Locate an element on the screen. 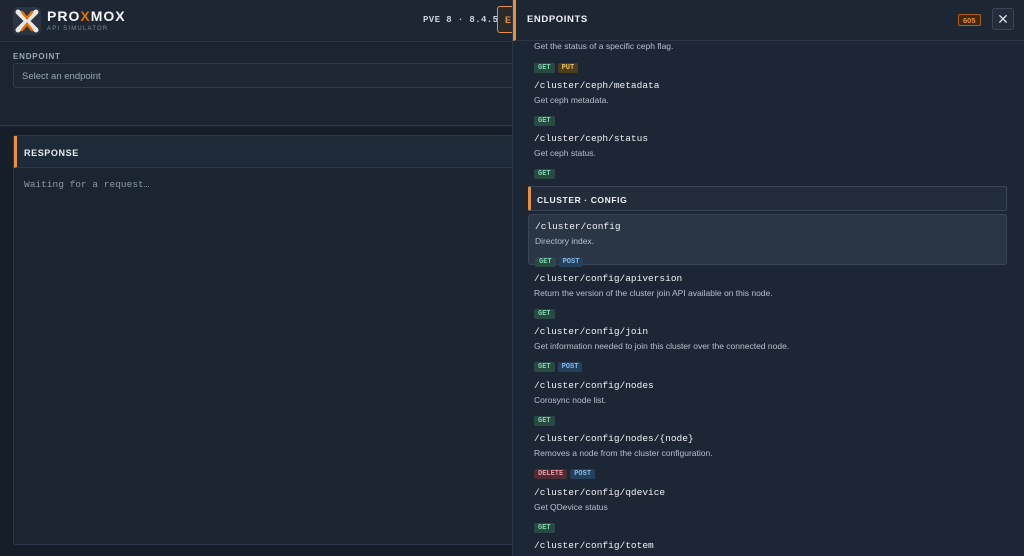 This screenshot has height=556, width=1024. proxmox-logo-icon is located at coordinates (27, 21).